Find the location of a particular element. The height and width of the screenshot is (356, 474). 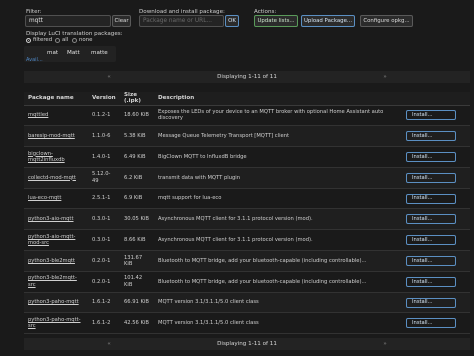

package-name: python3-ble2mqtt is located at coordinates (51, 261).